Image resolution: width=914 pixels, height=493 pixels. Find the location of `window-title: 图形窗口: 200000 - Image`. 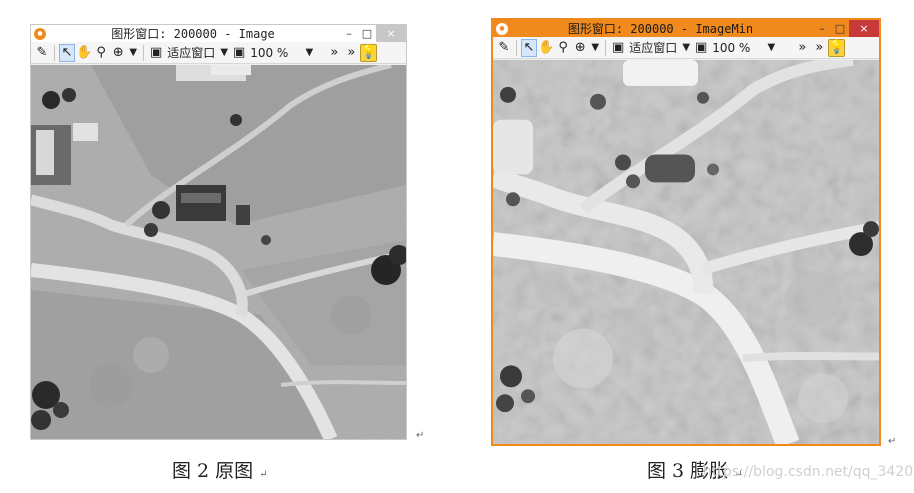

window-title: 图形窗口: 200000 - Image is located at coordinates (193, 34).